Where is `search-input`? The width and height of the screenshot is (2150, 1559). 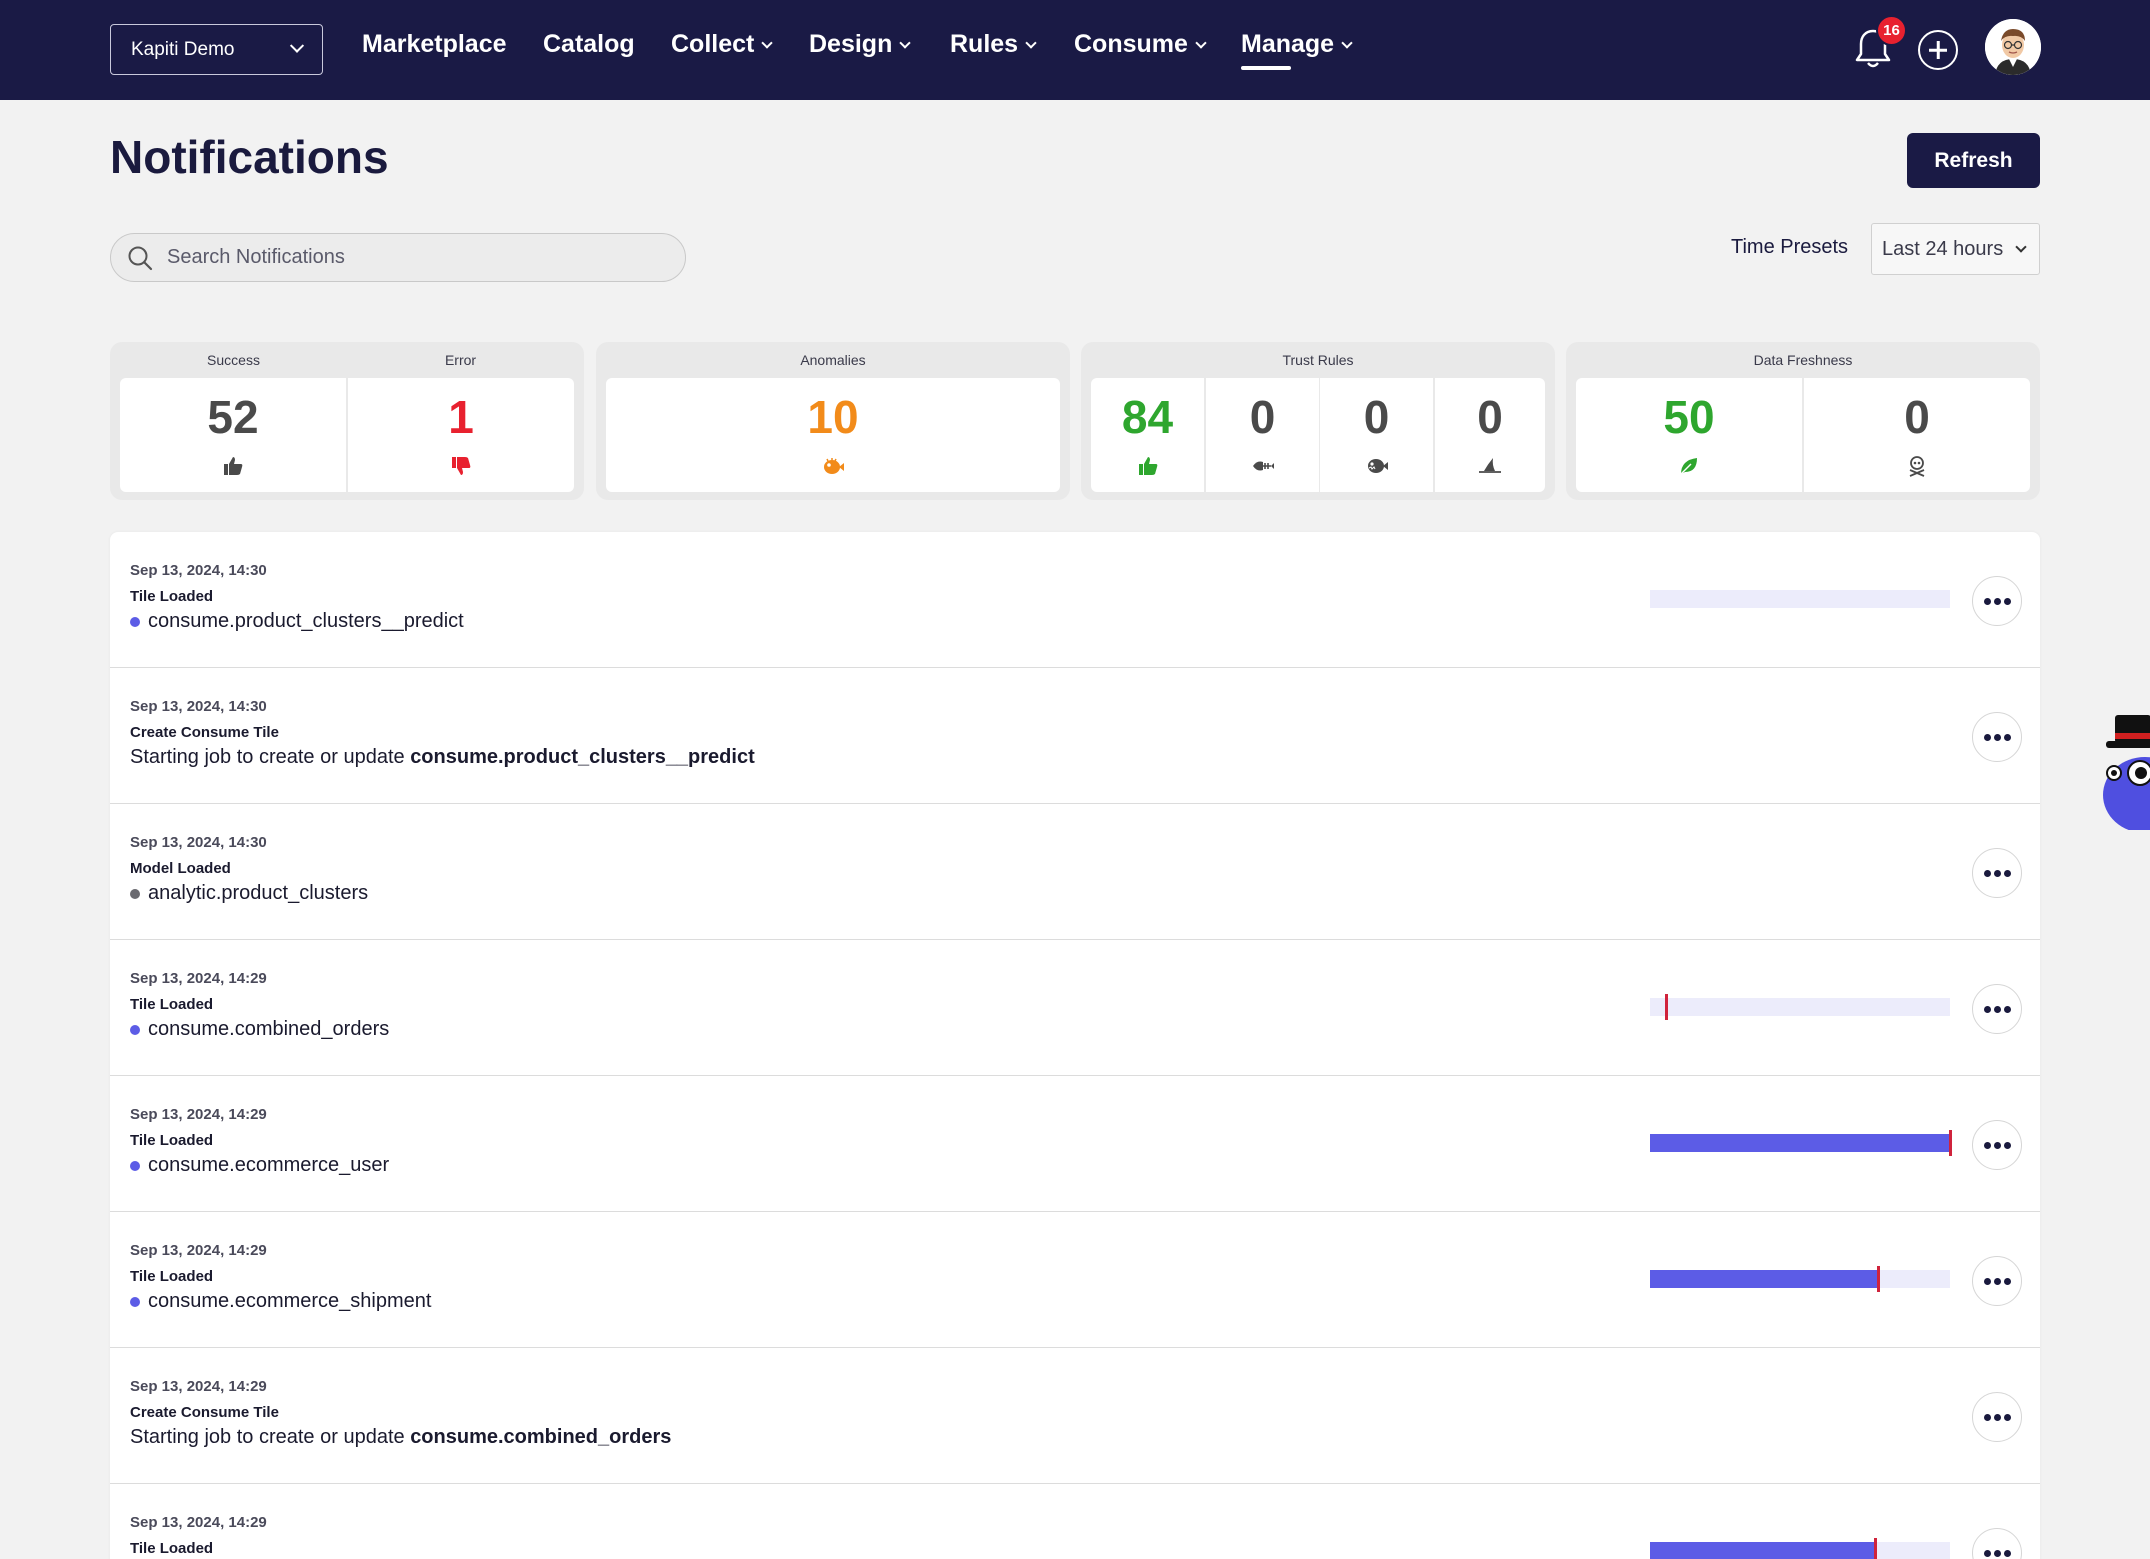
search-input is located at coordinates (407, 257).